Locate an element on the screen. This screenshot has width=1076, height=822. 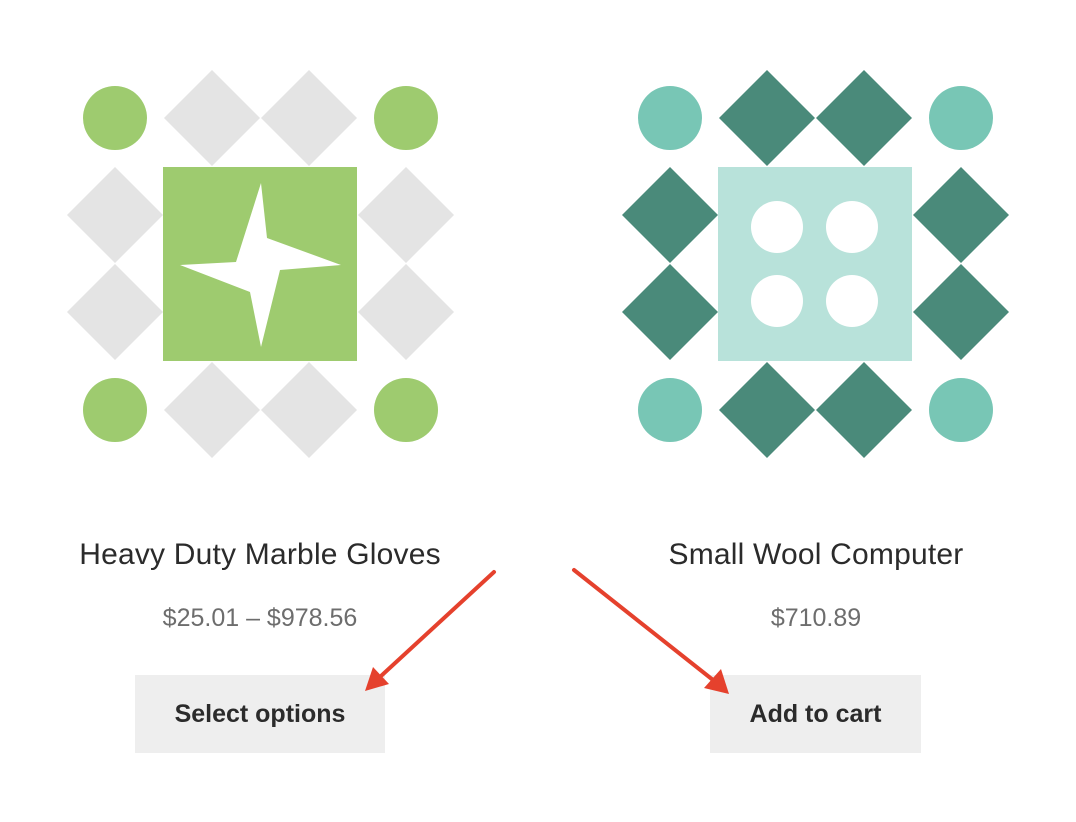
product-price: $710.89 is located at coordinates (816, 618).